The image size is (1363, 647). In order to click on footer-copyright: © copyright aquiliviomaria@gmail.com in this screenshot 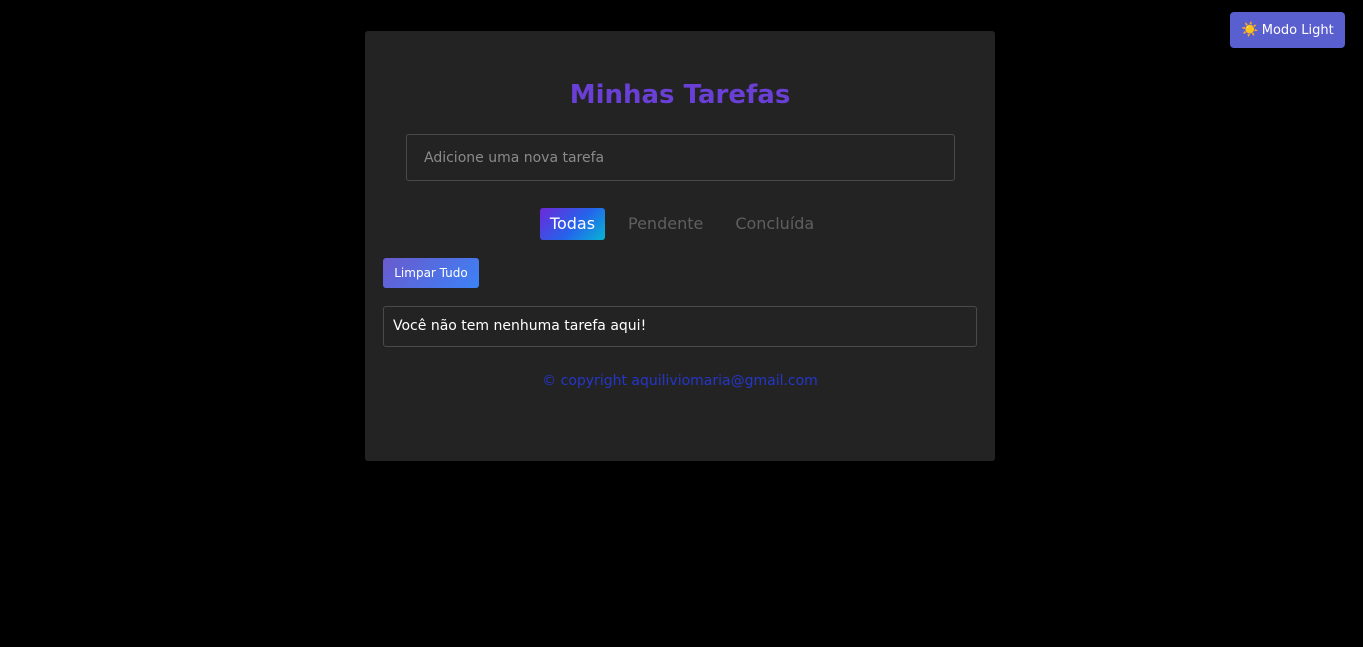, I will do `click(680, 381)`.